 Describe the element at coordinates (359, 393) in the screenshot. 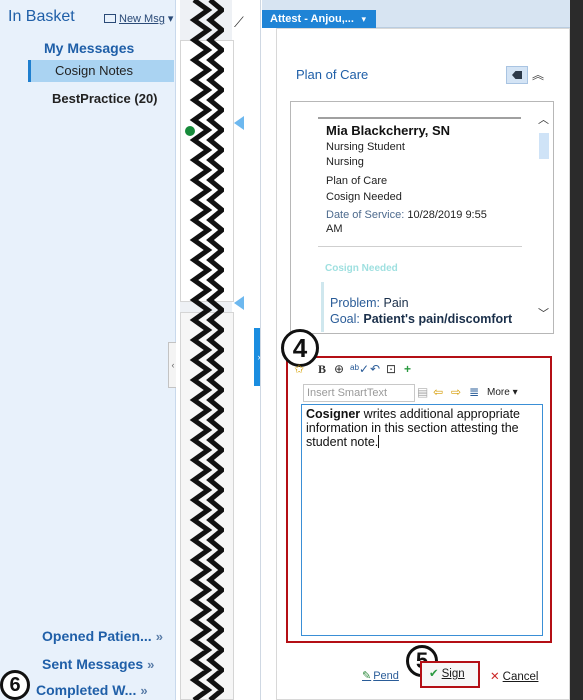

I see `smarttext-input: Insert SmartText` at that location.